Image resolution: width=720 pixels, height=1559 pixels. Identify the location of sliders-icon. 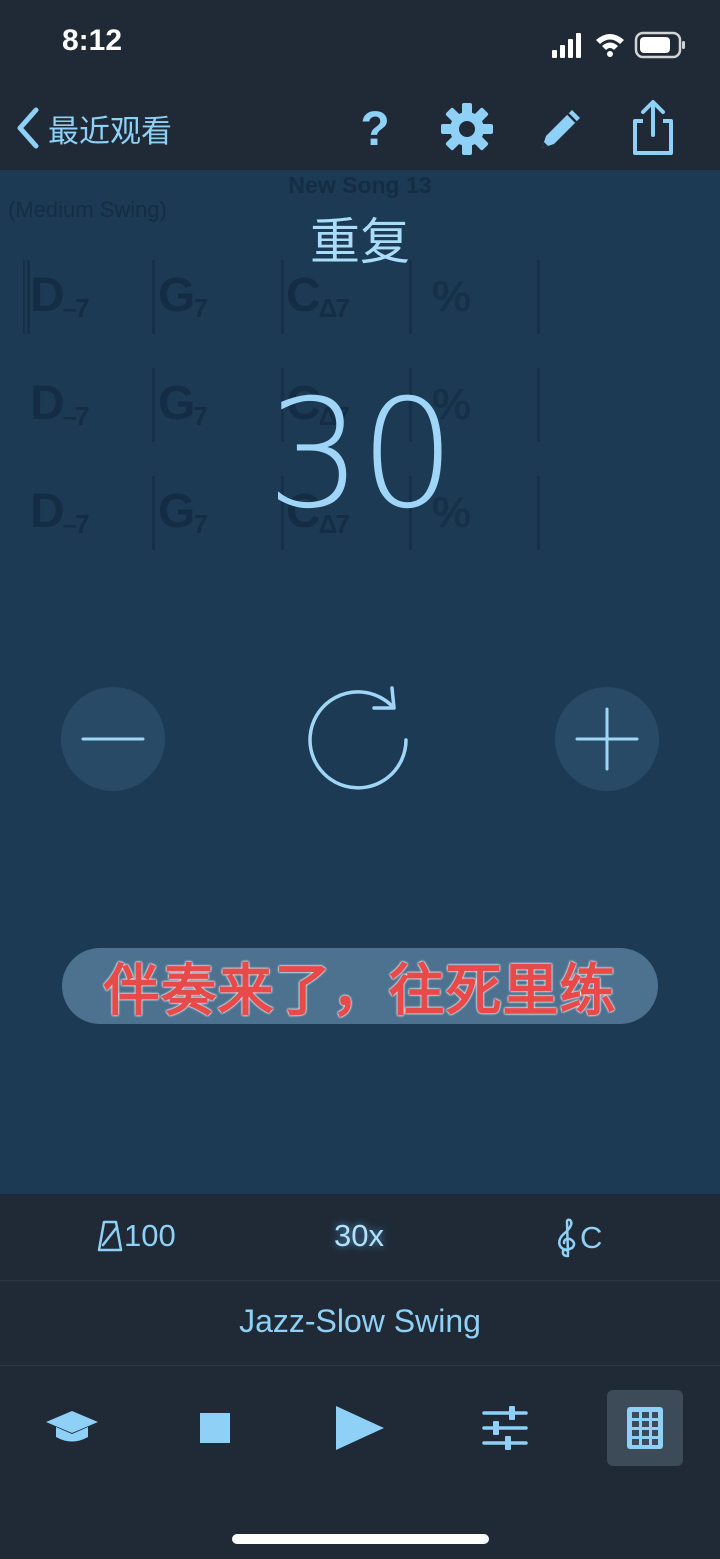
(505, 1428).